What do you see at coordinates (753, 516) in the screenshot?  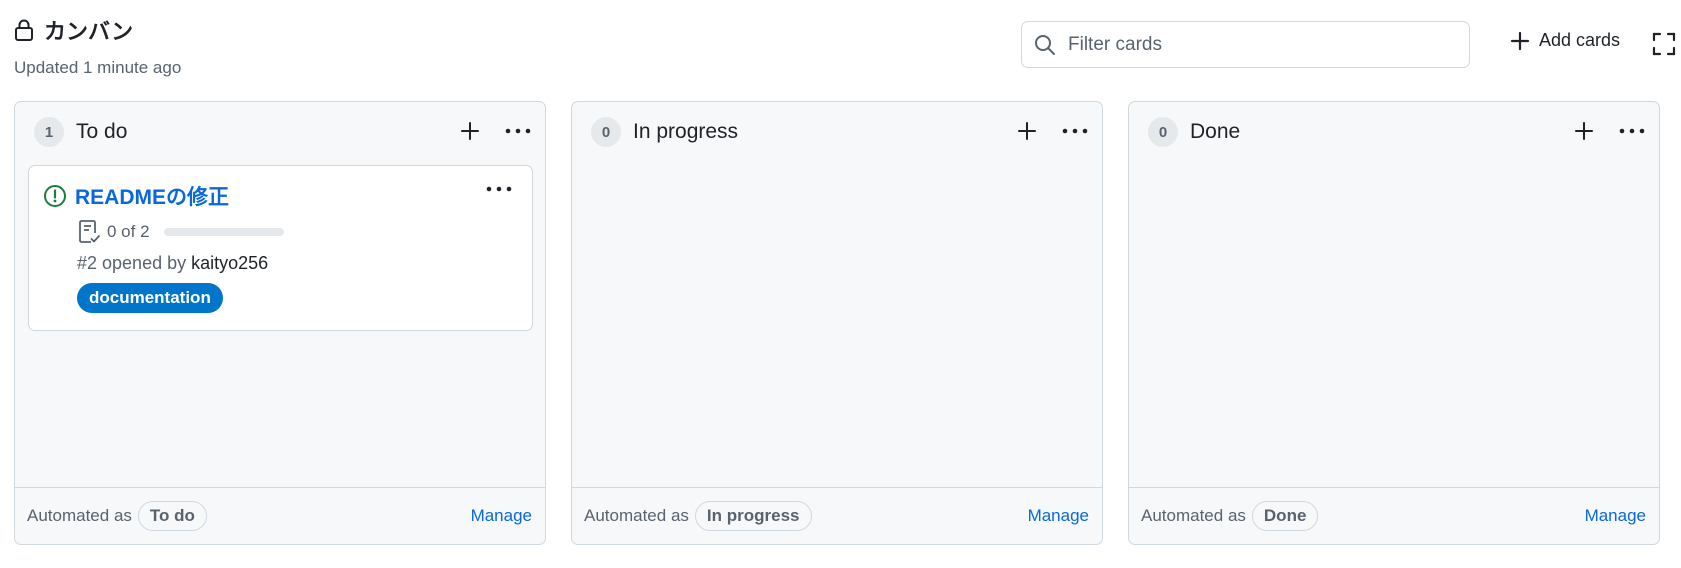 I see `automation-badge: In progress` at bounding box center [753, 516].